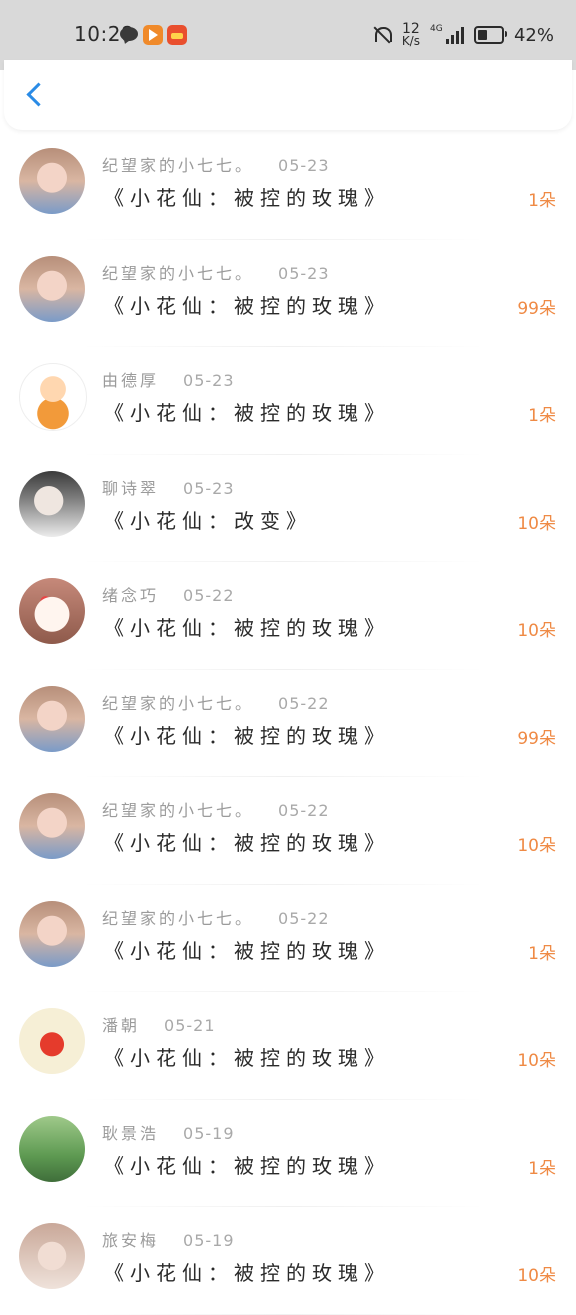 This screenshot has height=1315, width=576. I want to click on gift-record-row: 旅安梅 05-19 《小花仙：被控的玫瑰》 10朵, so click(288, 1261).